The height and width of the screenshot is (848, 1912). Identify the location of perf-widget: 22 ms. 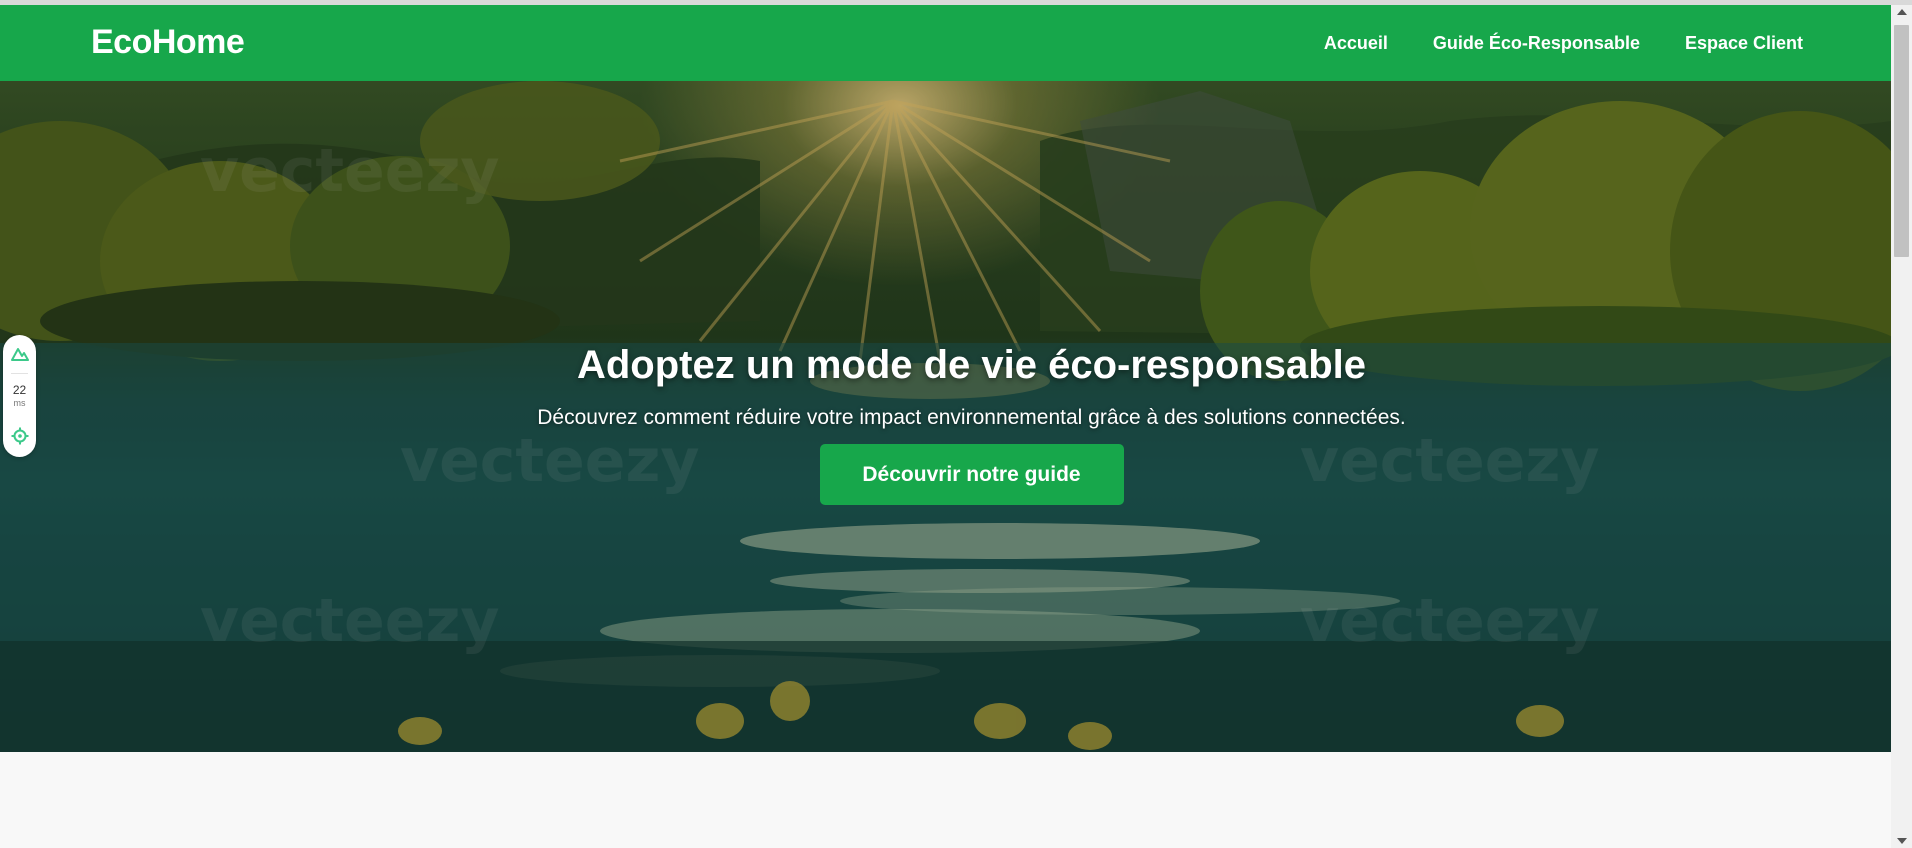
(19, 396).